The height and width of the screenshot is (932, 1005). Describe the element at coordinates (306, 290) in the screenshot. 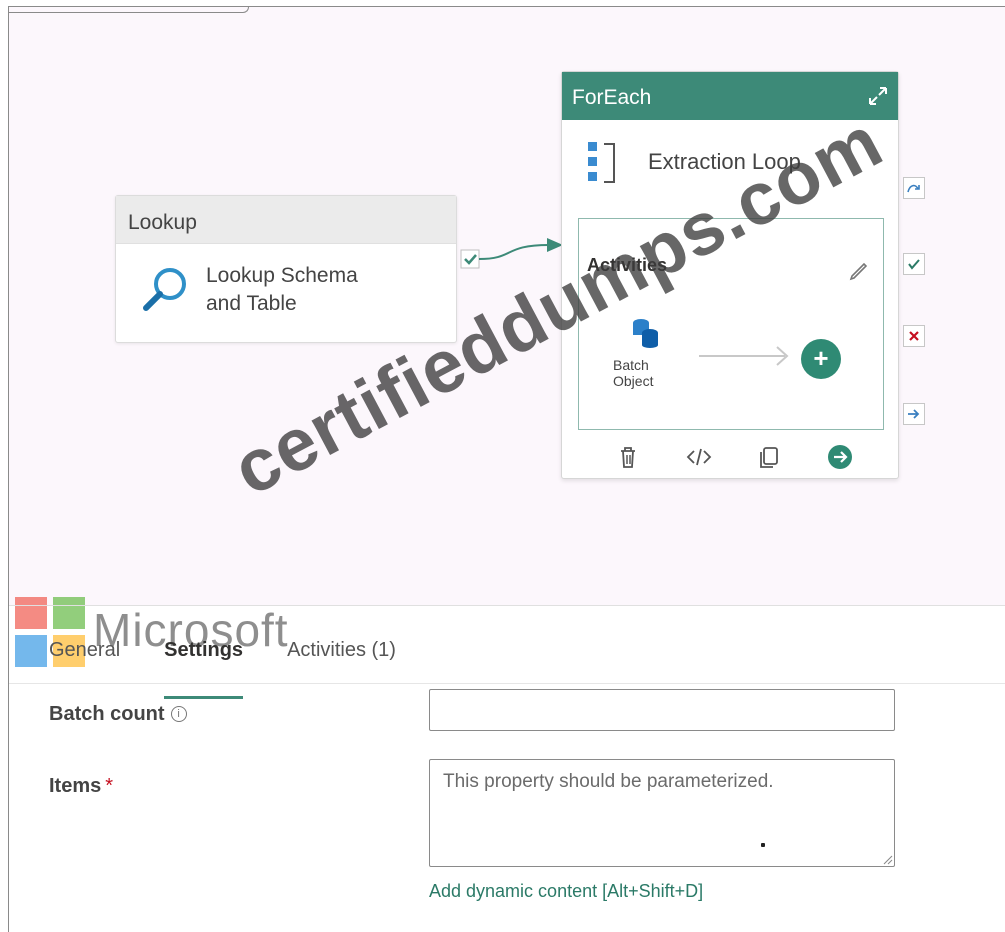

I see `lookup-activity-name: Lookup Schema and Table` at that location.